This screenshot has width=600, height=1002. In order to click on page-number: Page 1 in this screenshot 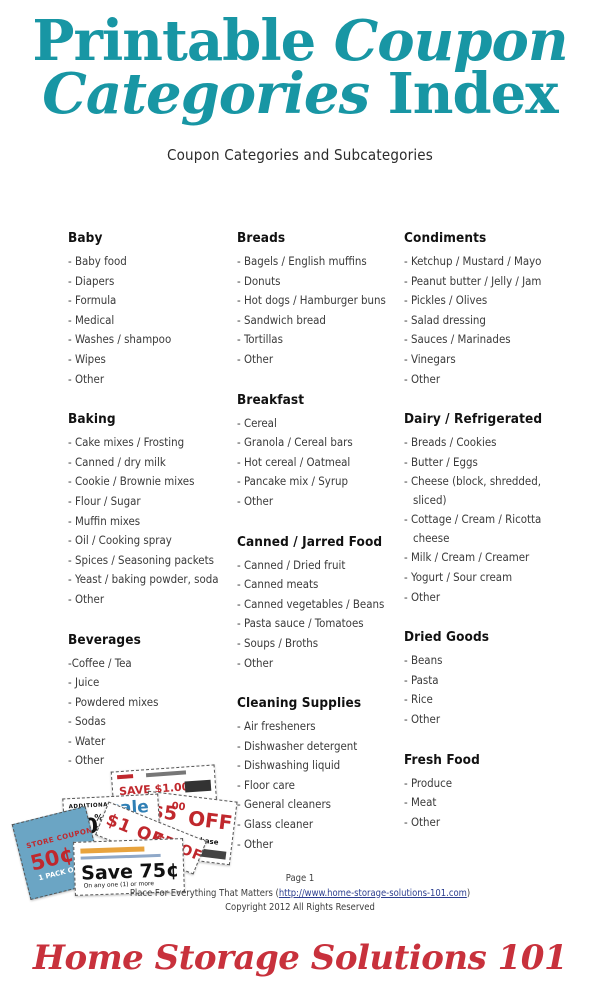, I will do `click(300, 878)`.